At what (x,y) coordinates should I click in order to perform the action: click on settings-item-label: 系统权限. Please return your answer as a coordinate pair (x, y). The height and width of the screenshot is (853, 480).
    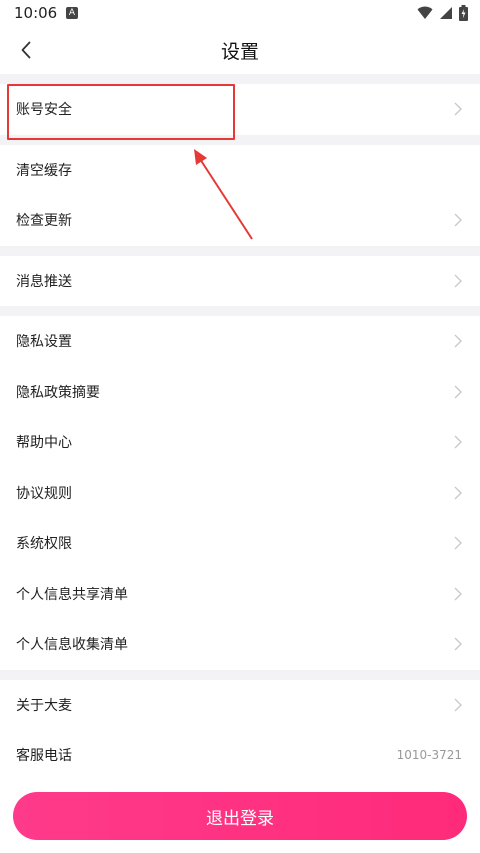
    Looking at the image, I should click on (44, 544).